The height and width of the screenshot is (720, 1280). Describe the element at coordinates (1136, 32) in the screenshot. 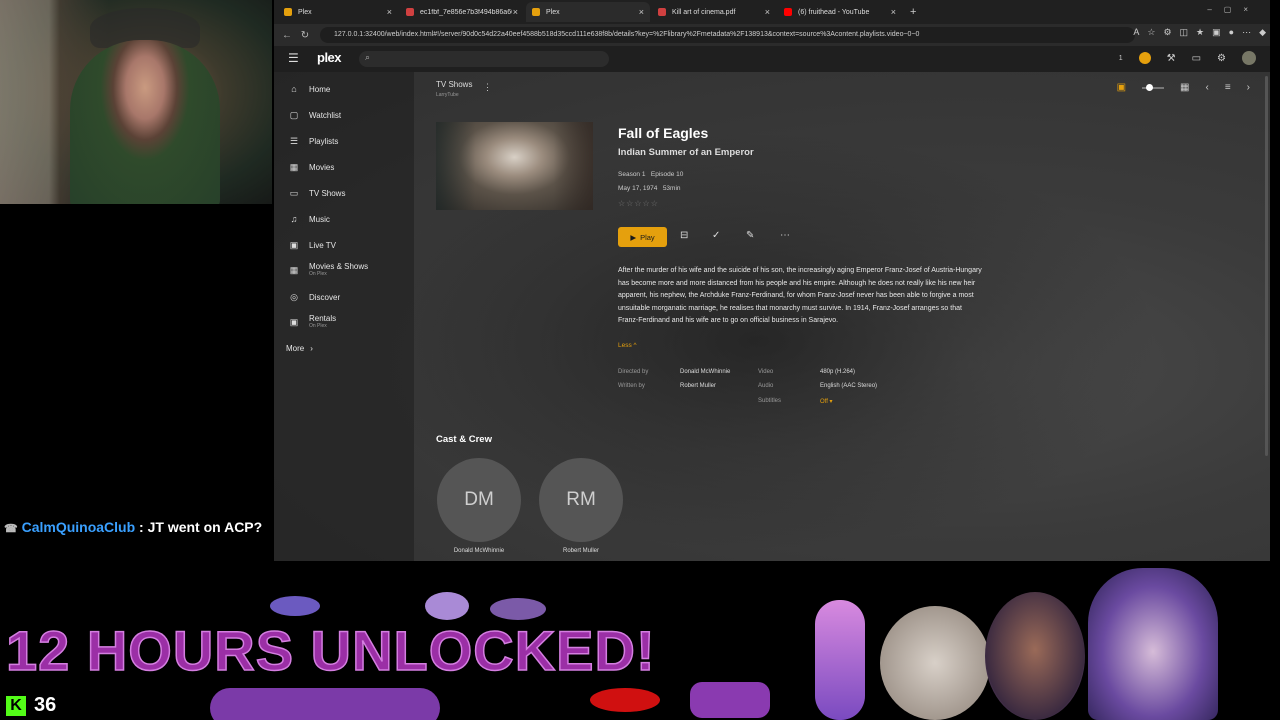

I see `read-aloud-icon: A` at that location.